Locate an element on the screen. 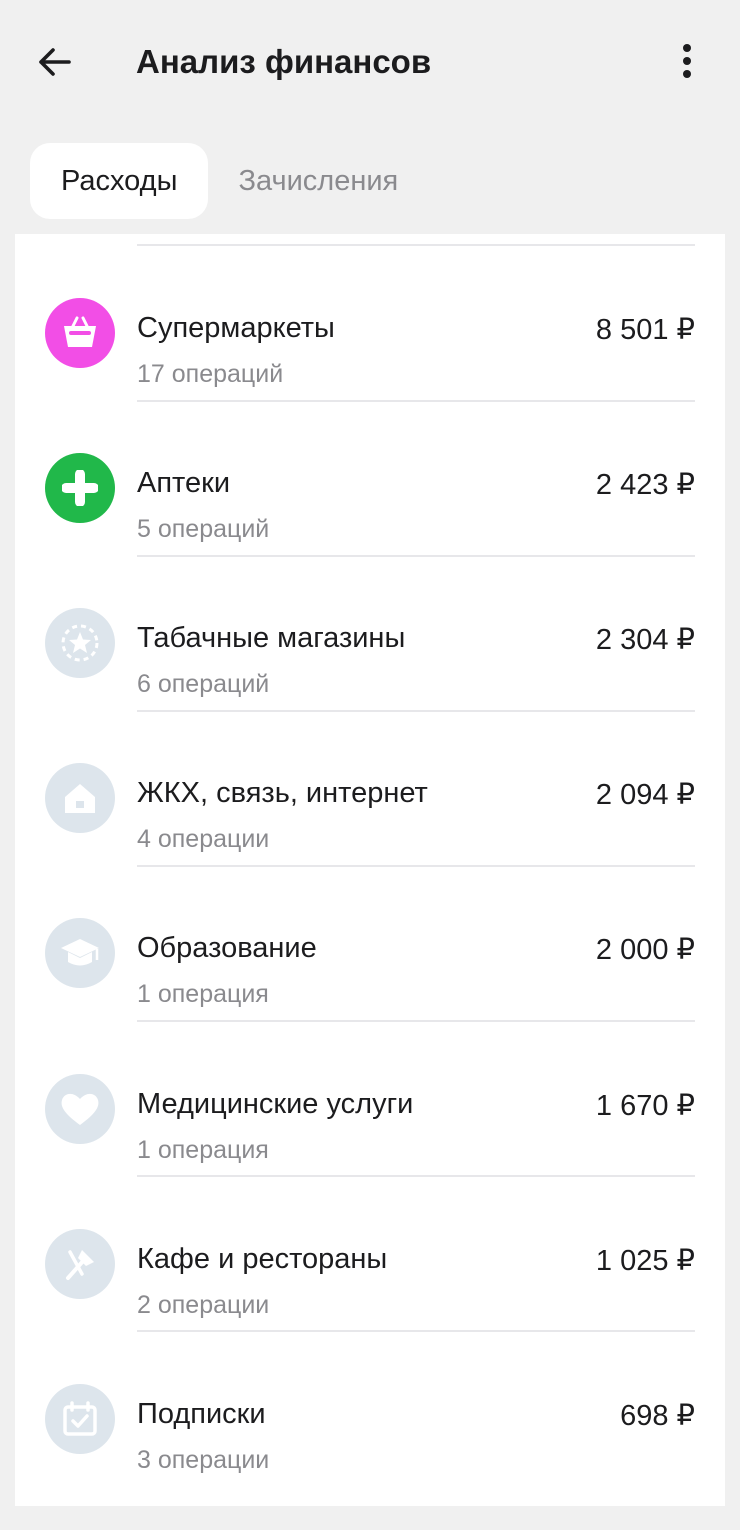  operations-count: 3 операции is located at coordinates (203, 1460).